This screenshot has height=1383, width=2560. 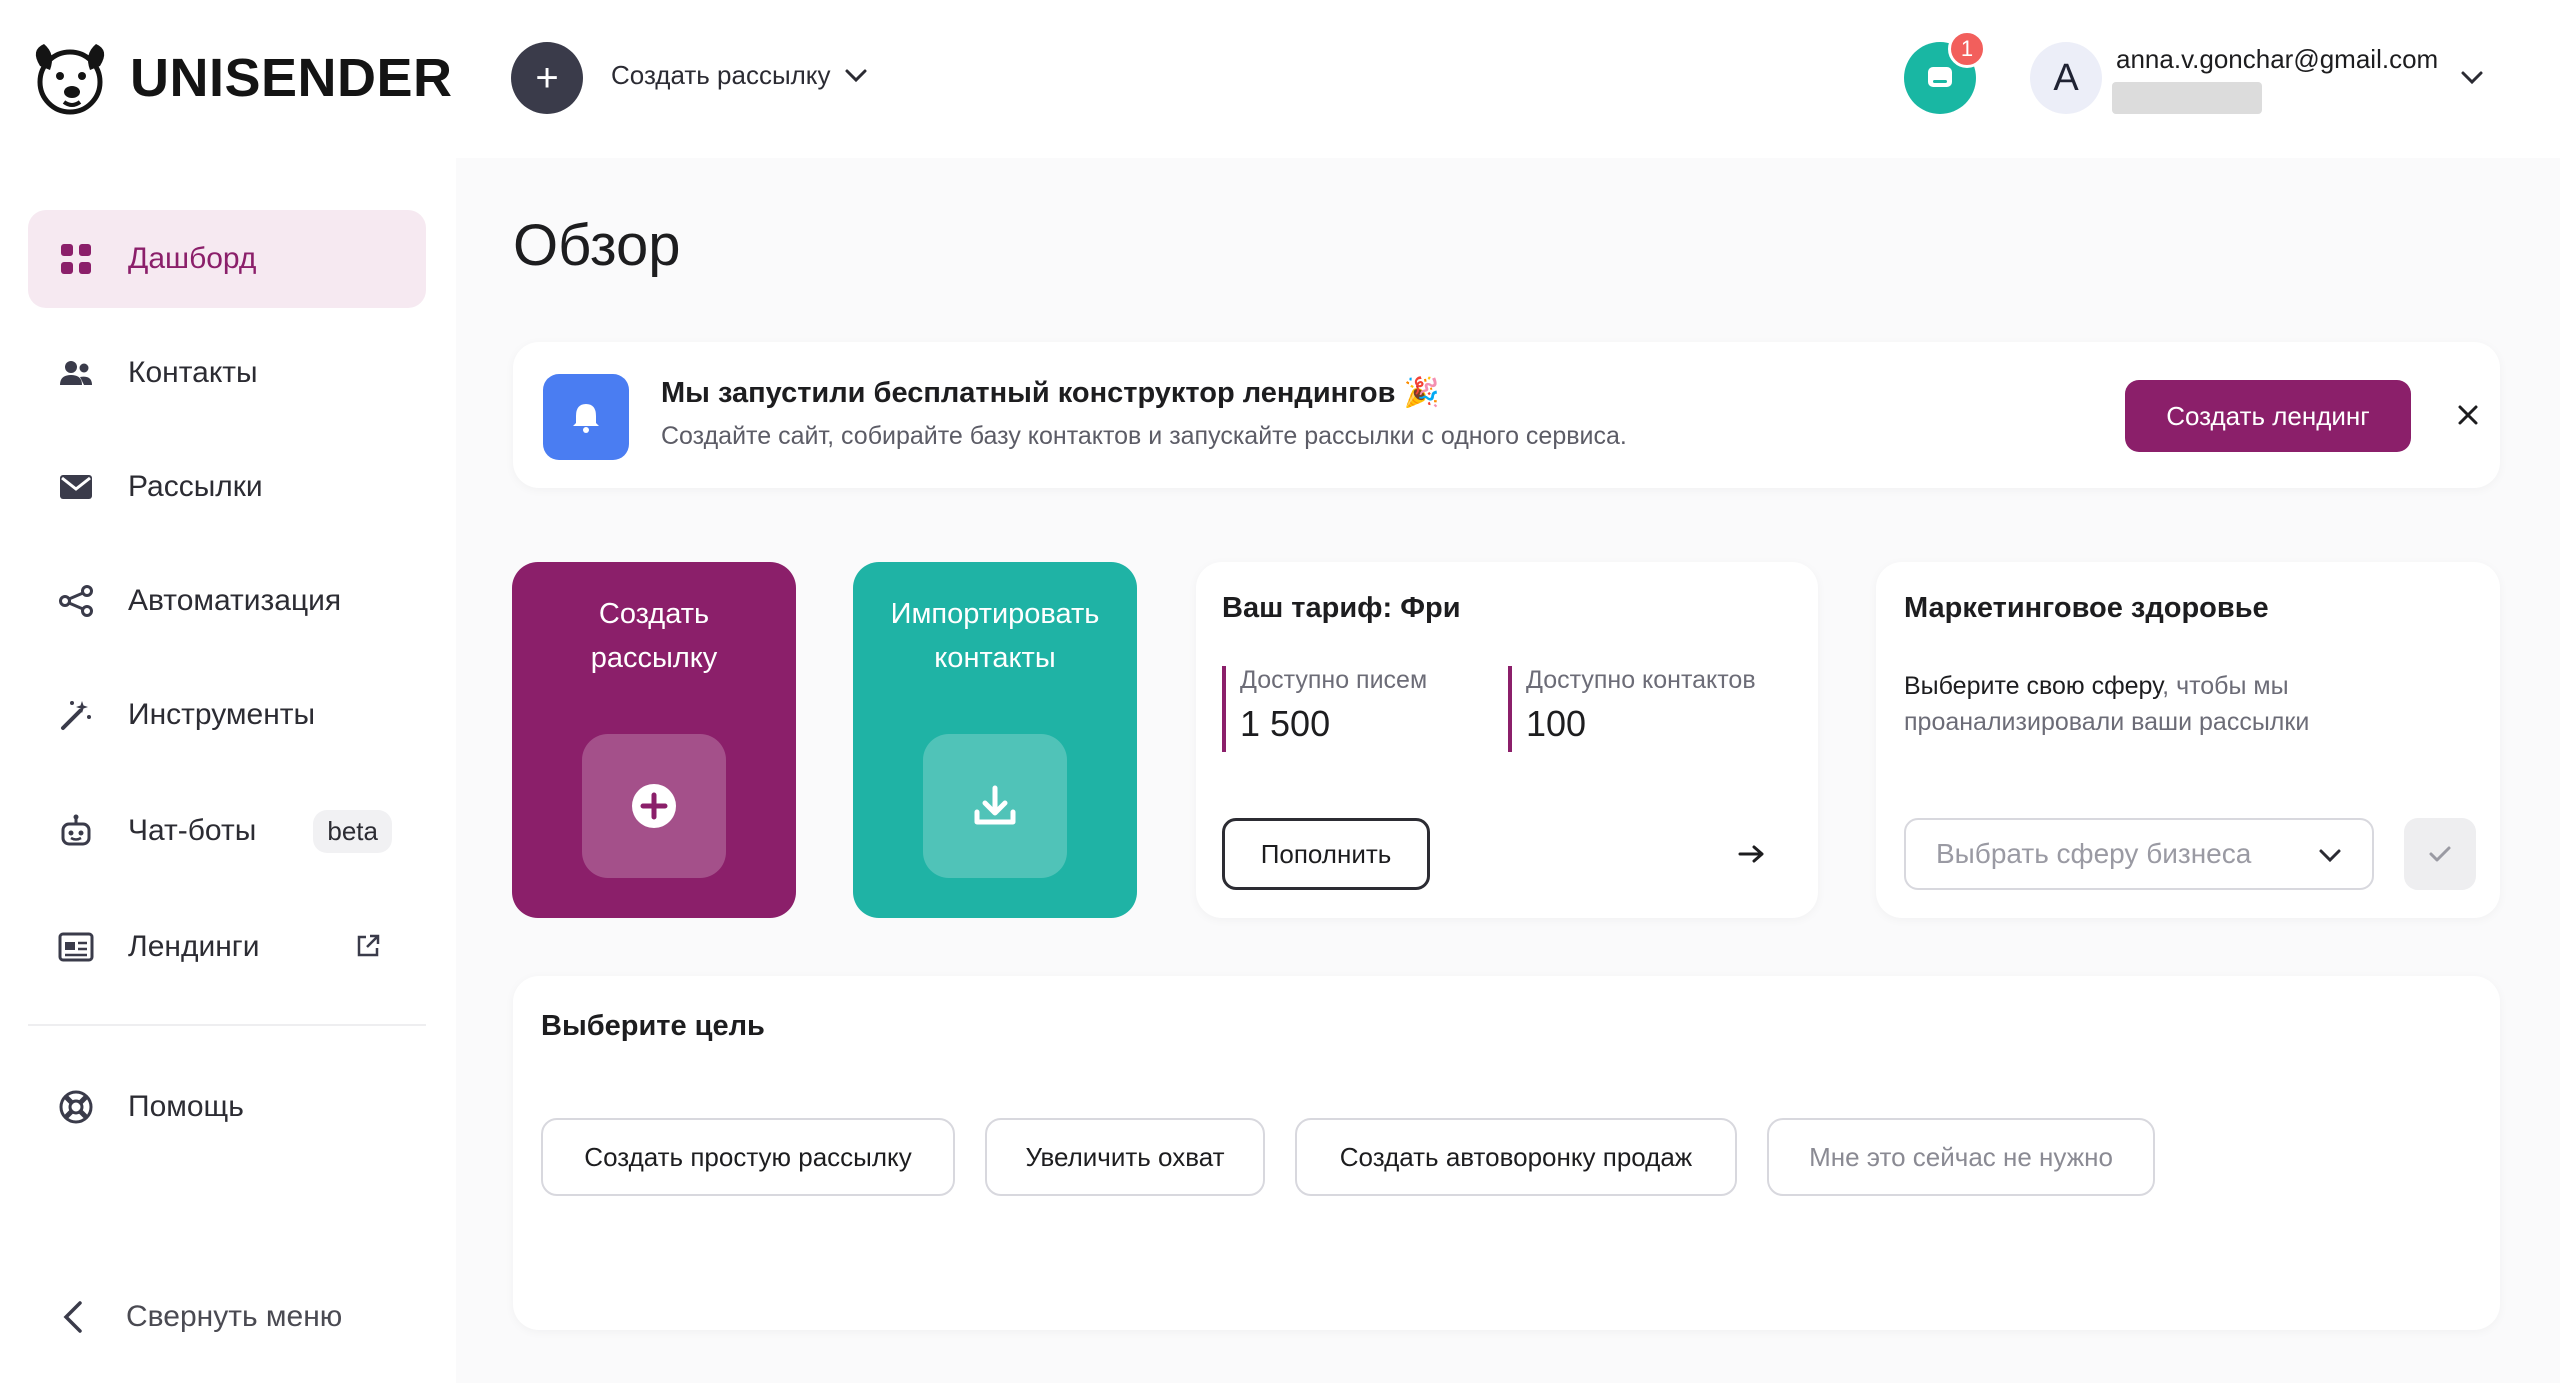 I want to click on goal-increase-reach-button: Увеличить охват, so click(x=1125, y=1157).